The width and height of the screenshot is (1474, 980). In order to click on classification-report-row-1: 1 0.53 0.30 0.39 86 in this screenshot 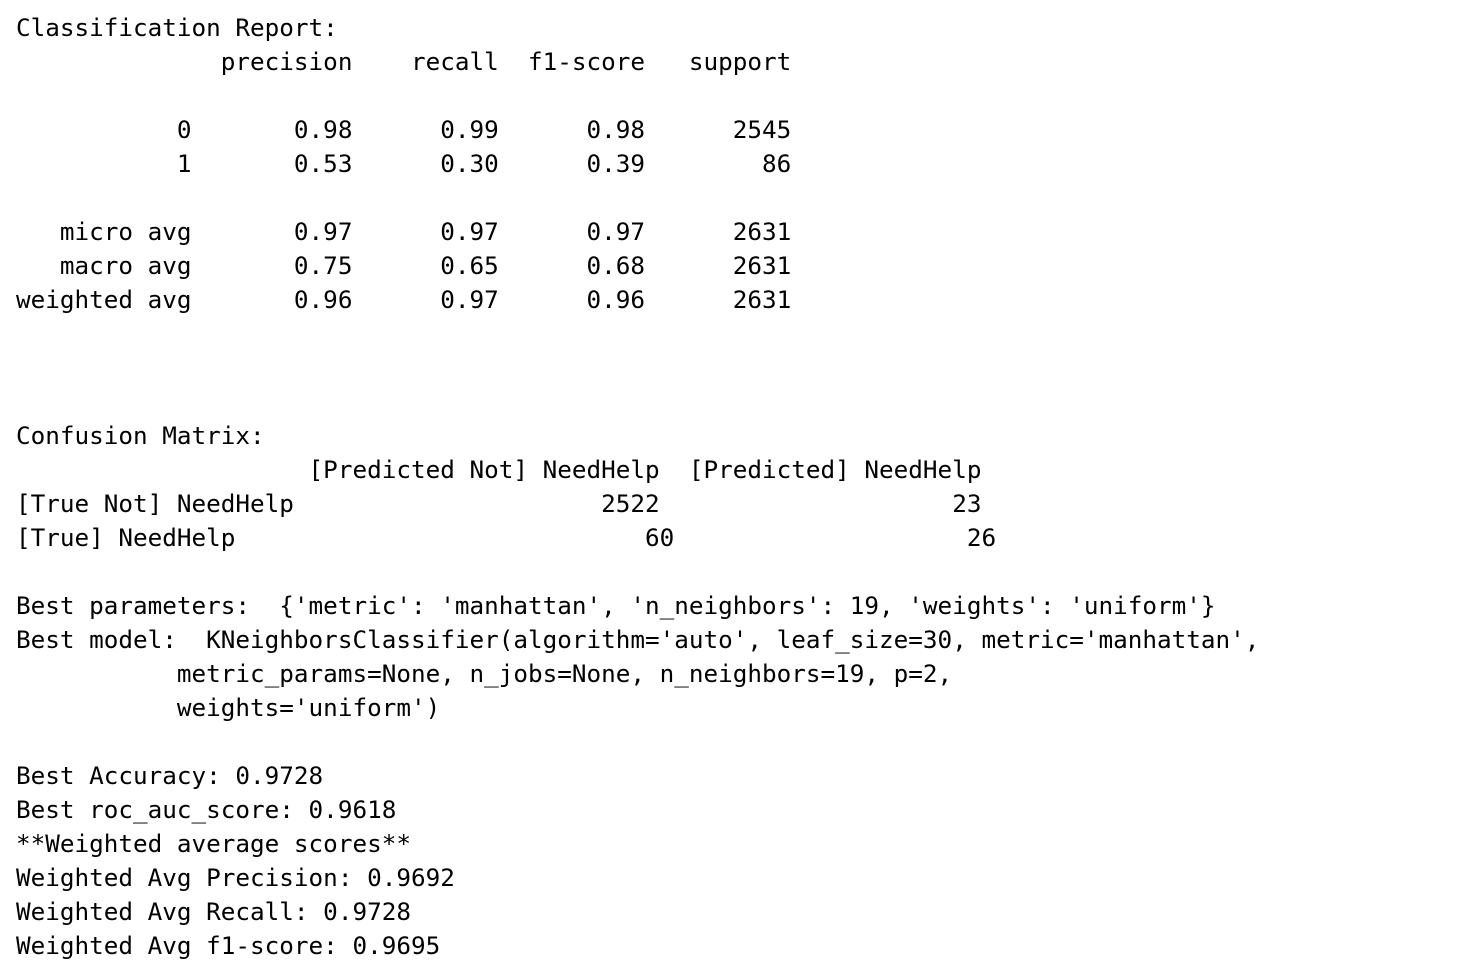, I will do `click(404, 163)`.